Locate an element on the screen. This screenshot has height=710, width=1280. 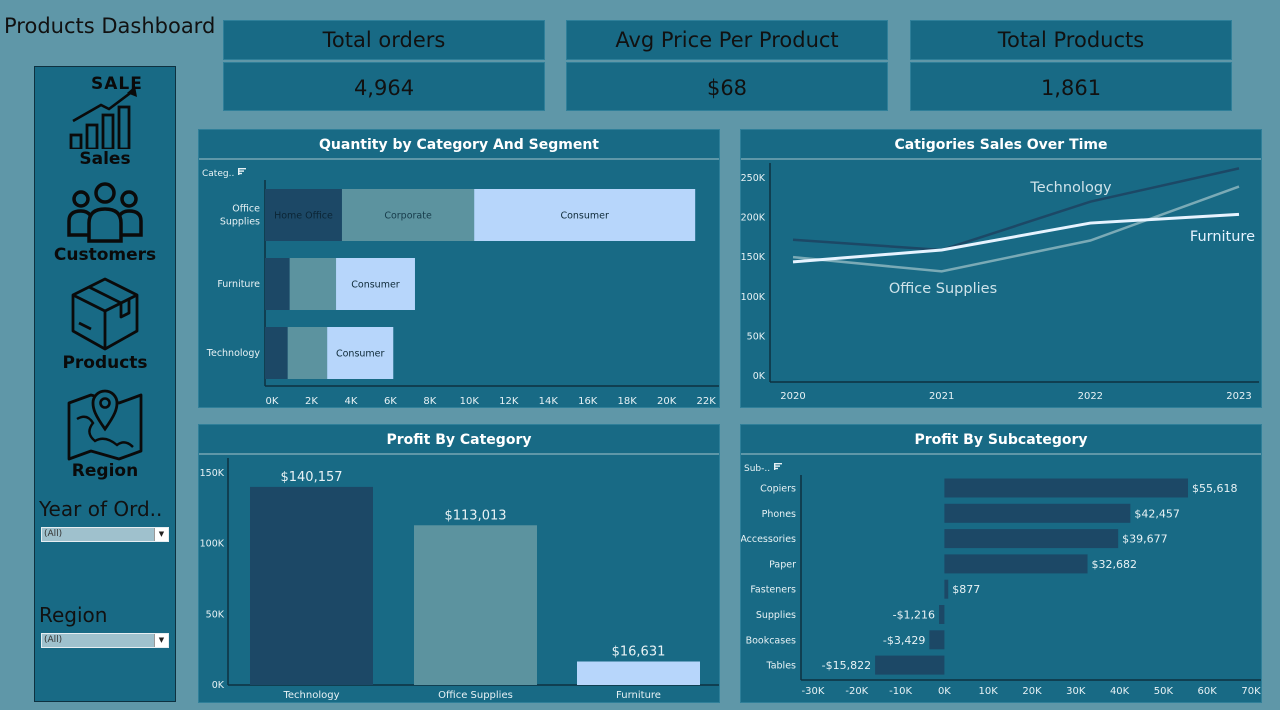
sidebar-item-sales-label: Sales is located at coordinates (105, 159).